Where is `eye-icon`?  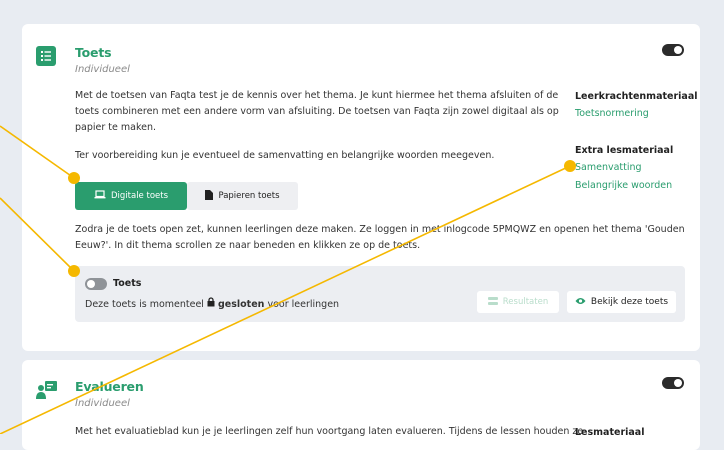
eye-icon is located at coordinates (580, 302).